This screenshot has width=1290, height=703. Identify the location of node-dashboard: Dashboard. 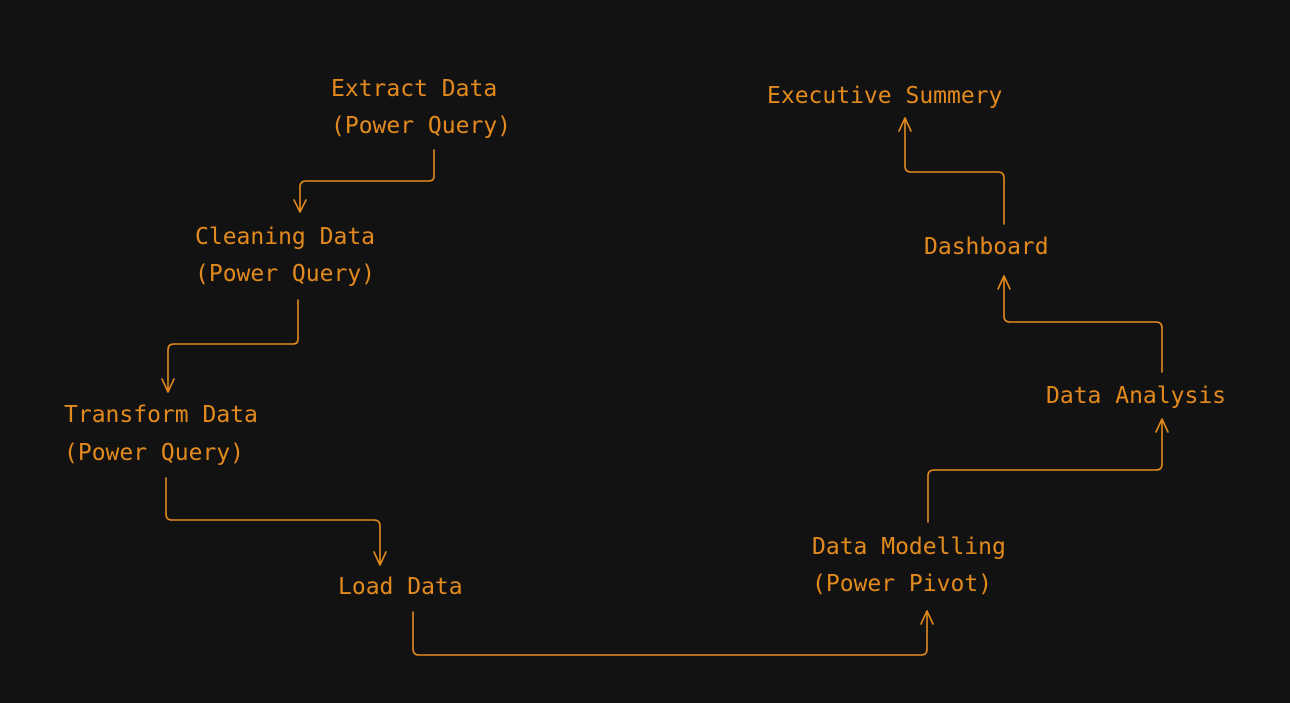
(986, 247).